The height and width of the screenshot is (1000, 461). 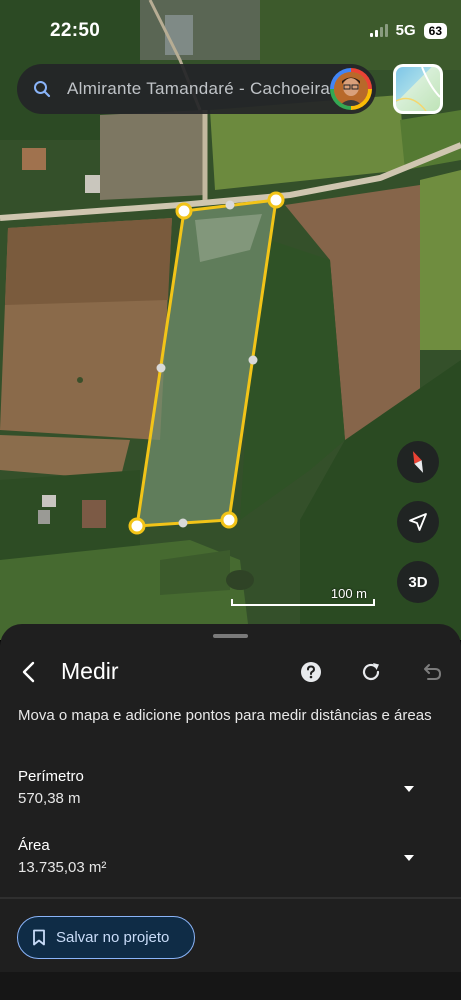 I want to click on compass-button, so click(x=418, y=462).